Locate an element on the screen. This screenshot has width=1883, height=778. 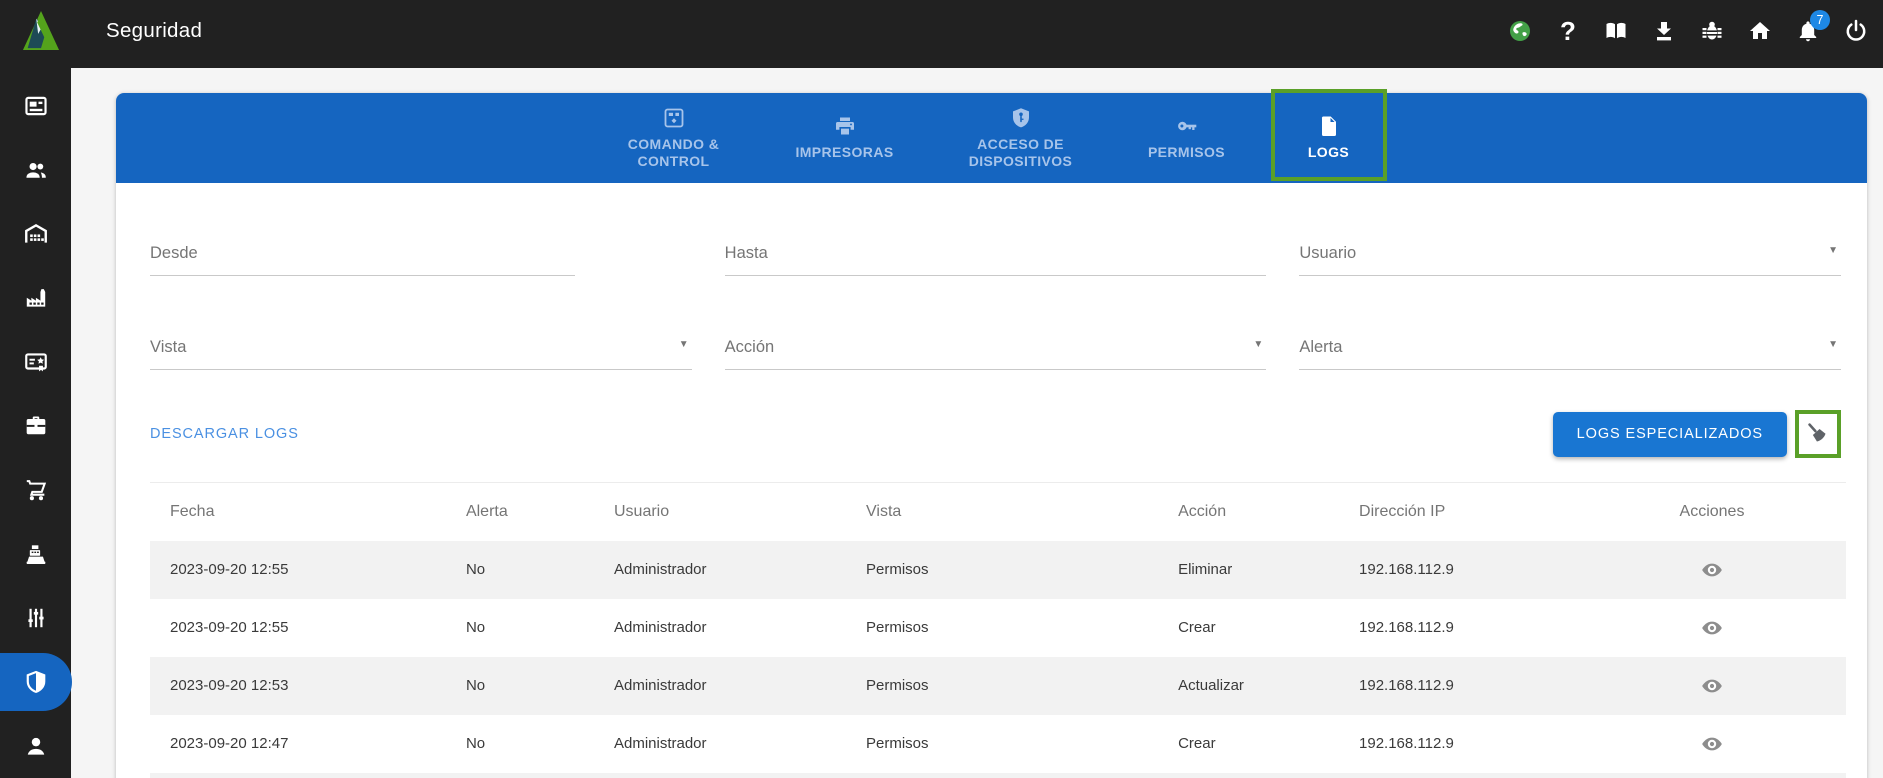
column-header-usuario: Usuario is located at coordinates (641, 511).